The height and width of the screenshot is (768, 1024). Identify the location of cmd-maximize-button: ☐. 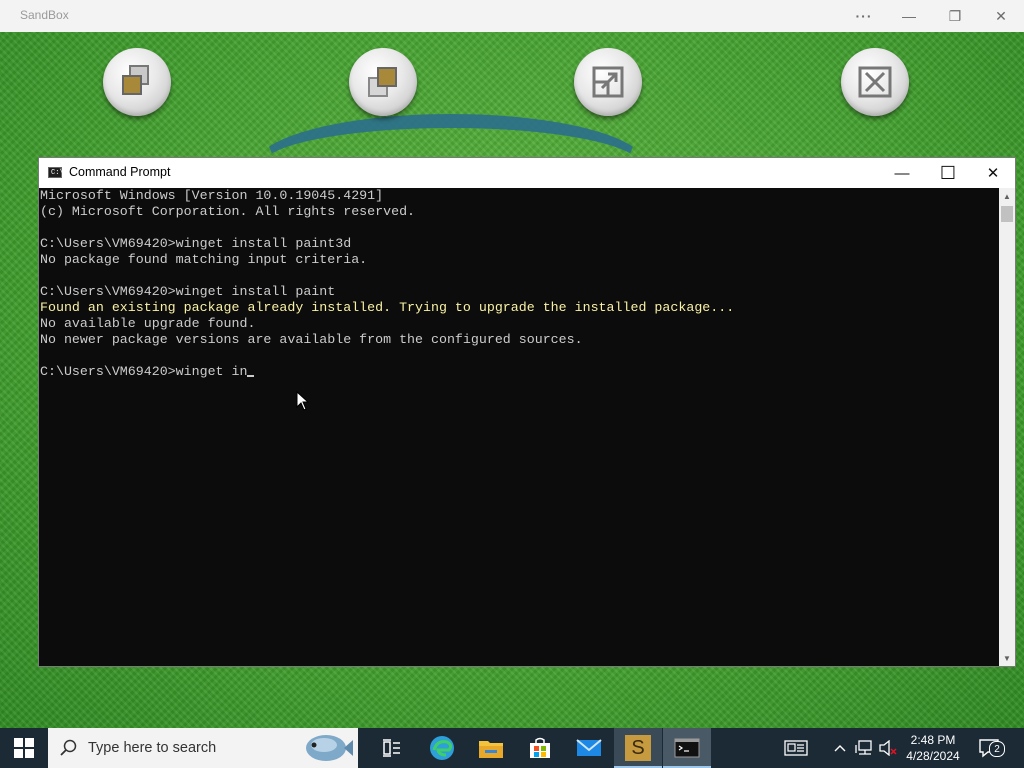
(948, 173).